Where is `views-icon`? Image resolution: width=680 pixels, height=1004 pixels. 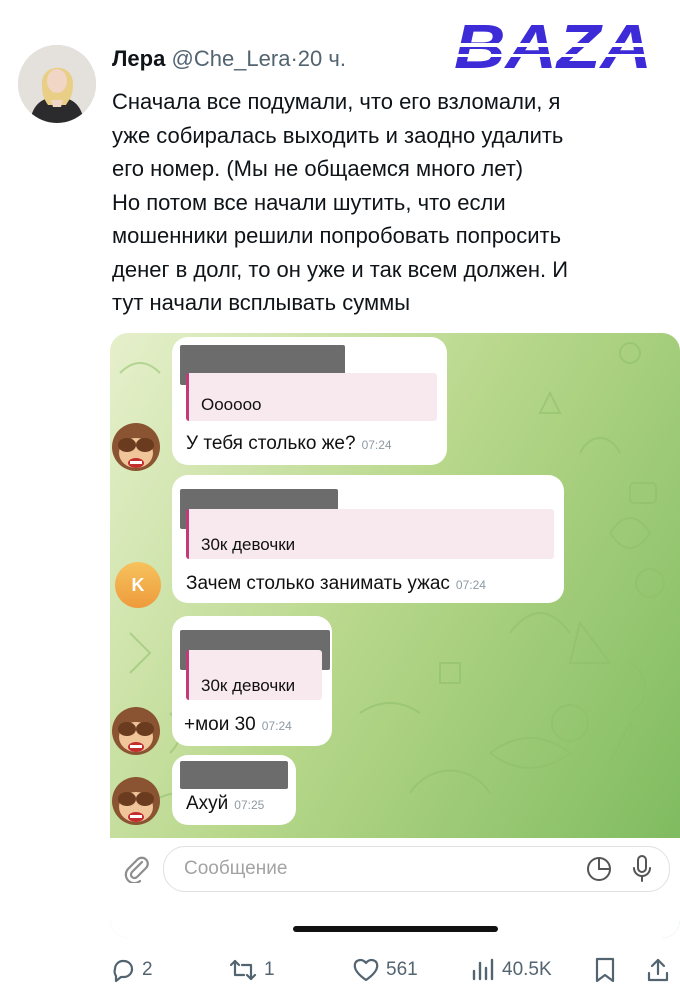 views-icon is located at coordinates (483, 969).